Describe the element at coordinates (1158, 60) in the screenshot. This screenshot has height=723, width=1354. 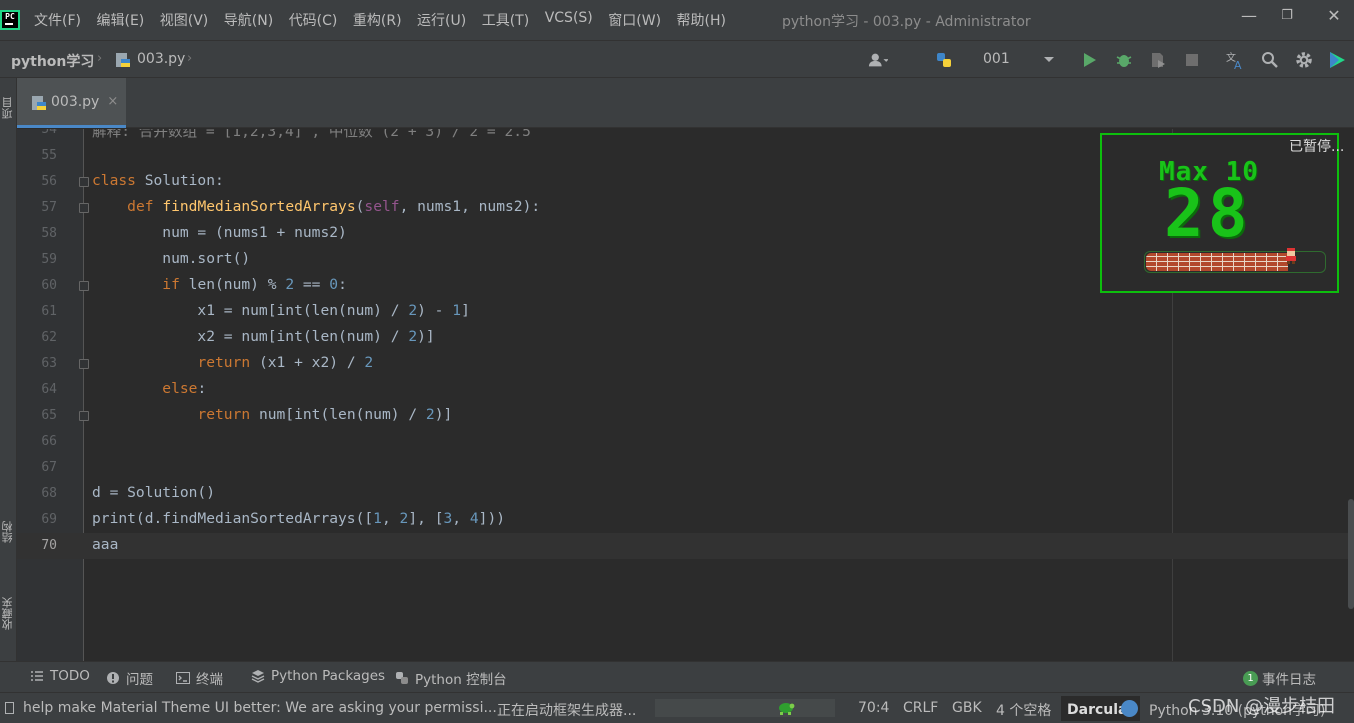
I see `coverage-button` at that location.